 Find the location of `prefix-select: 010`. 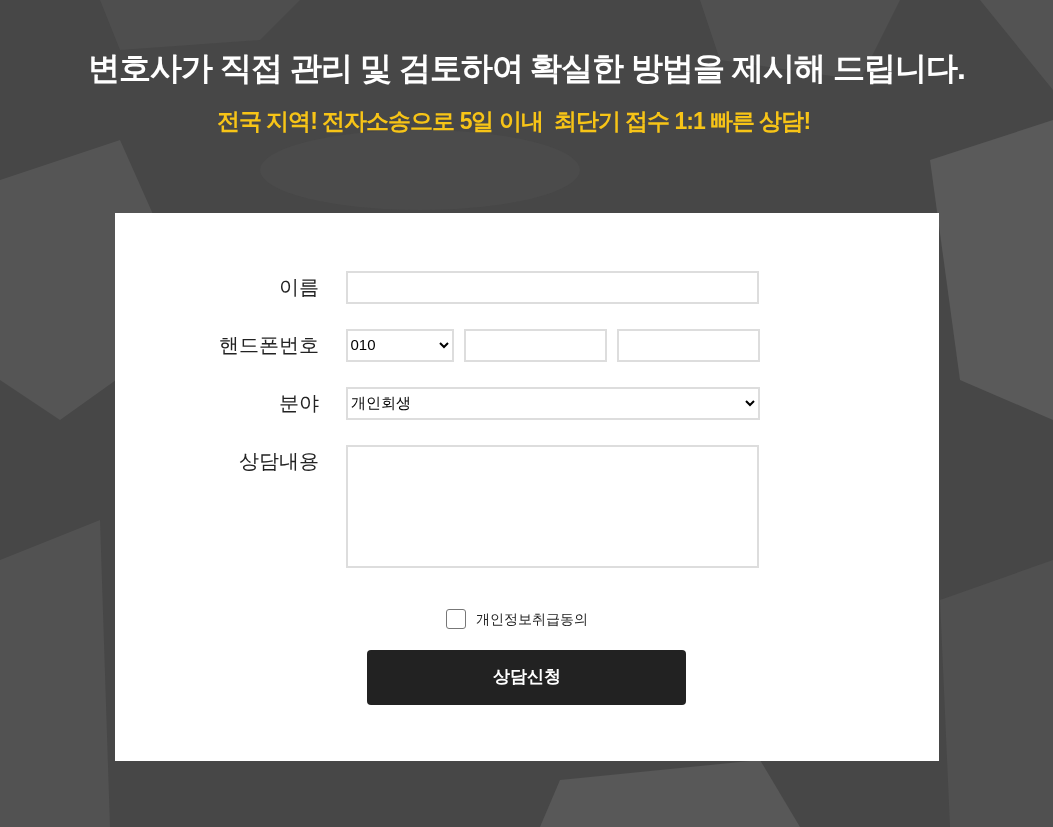

prefix-select: 010 is located at coordinates (399, 345).